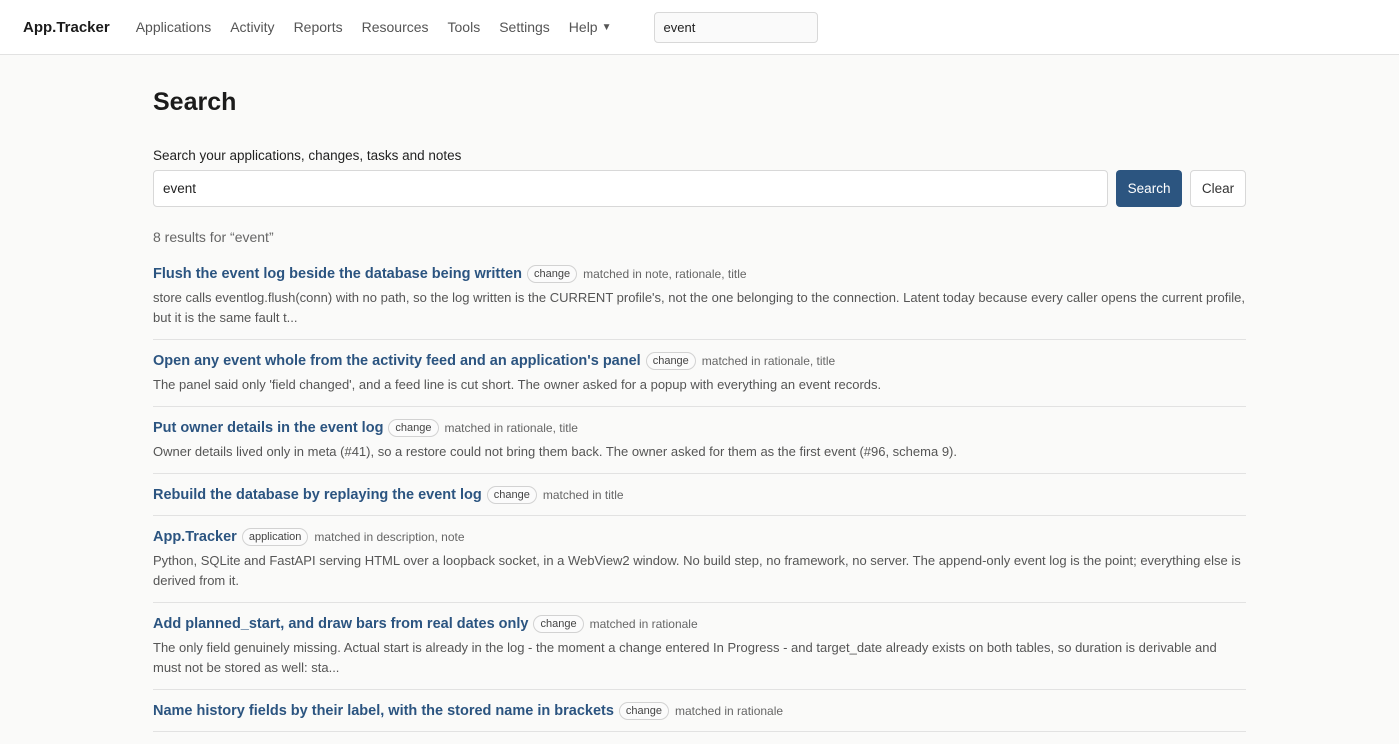 The width and height of the screenshot is (1399, 744). Describe the element at coordinates (606, 27) in the screenshot. I see `caret-down-icon: ▼` at that location.